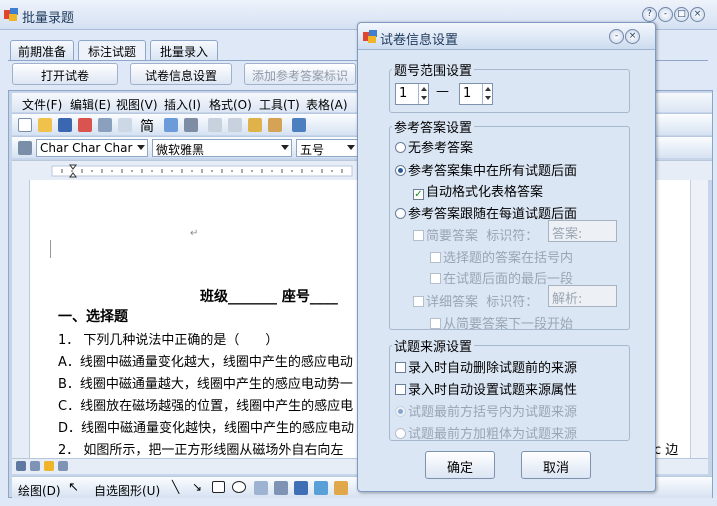 Image resolution: width=717 pixels, height=506 pixels. I want to click on radio-bracket-source: 试题最前方括号内为试题来源, so click(486, 410).